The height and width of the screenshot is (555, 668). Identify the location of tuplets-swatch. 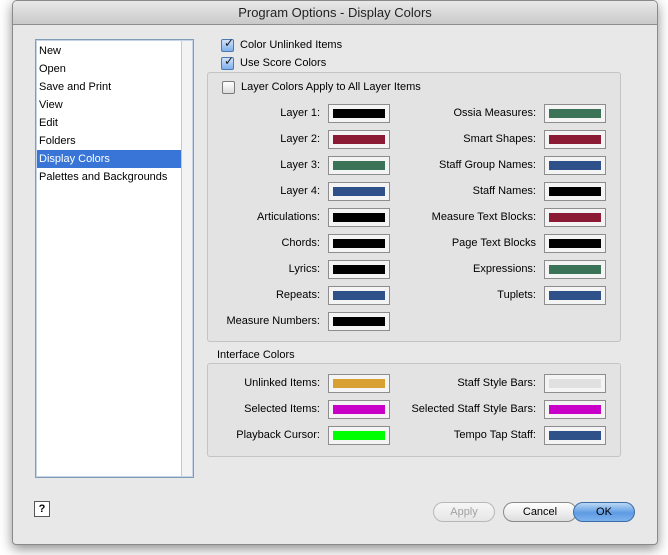
(575, 295).